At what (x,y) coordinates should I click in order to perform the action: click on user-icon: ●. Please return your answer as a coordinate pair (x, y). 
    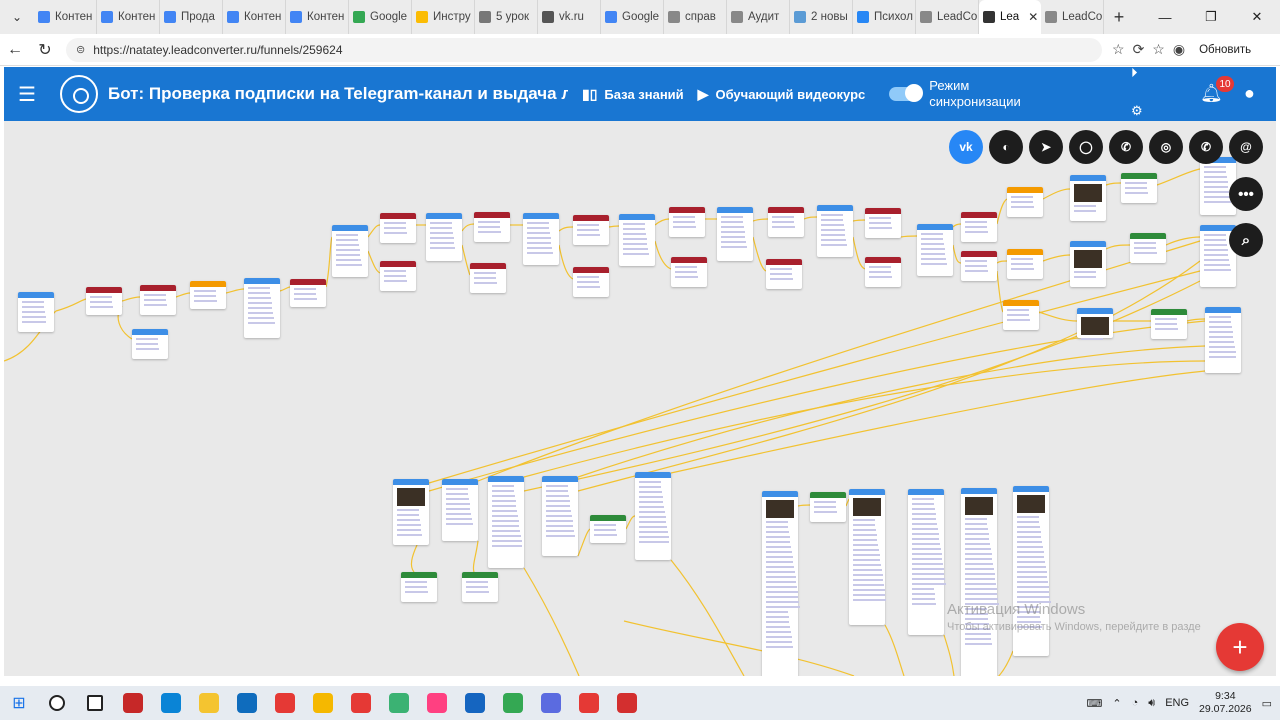
    Looking at the image, I should click on (1249, 93).